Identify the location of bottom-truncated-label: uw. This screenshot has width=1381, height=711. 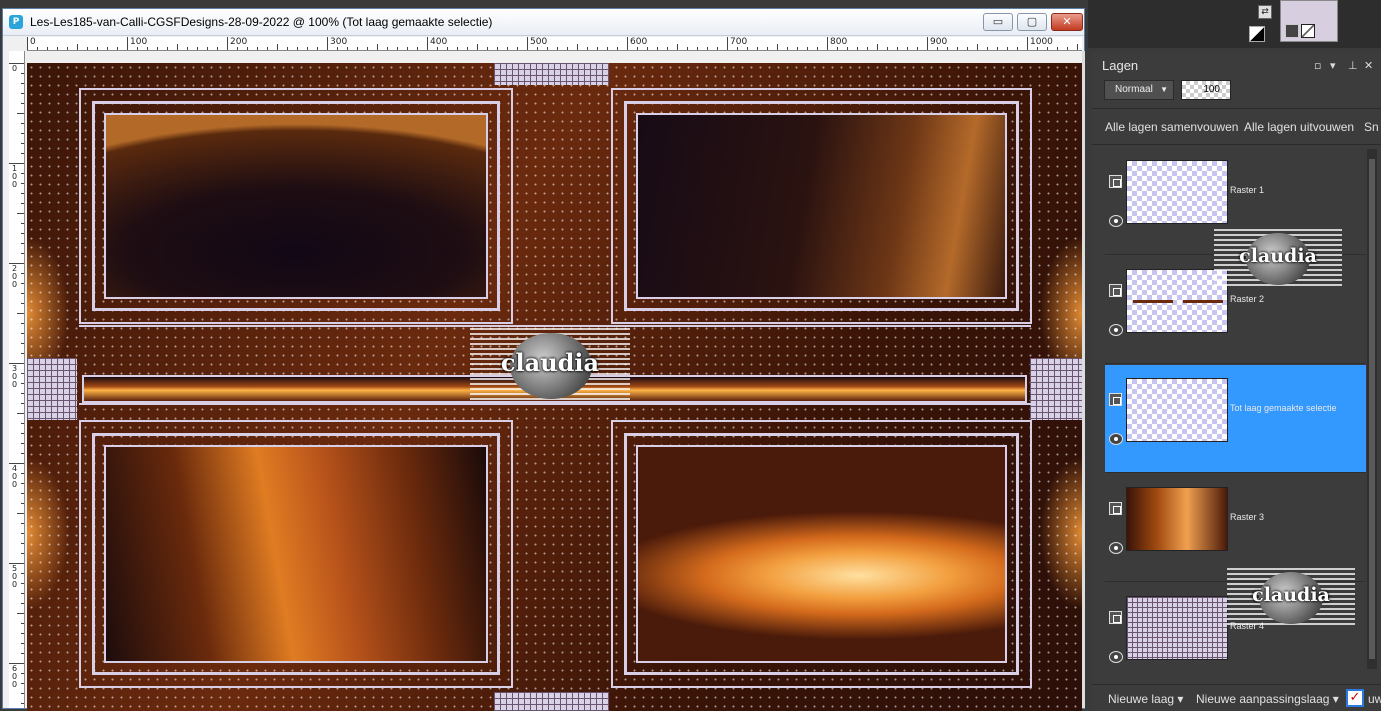
(1374, 699).